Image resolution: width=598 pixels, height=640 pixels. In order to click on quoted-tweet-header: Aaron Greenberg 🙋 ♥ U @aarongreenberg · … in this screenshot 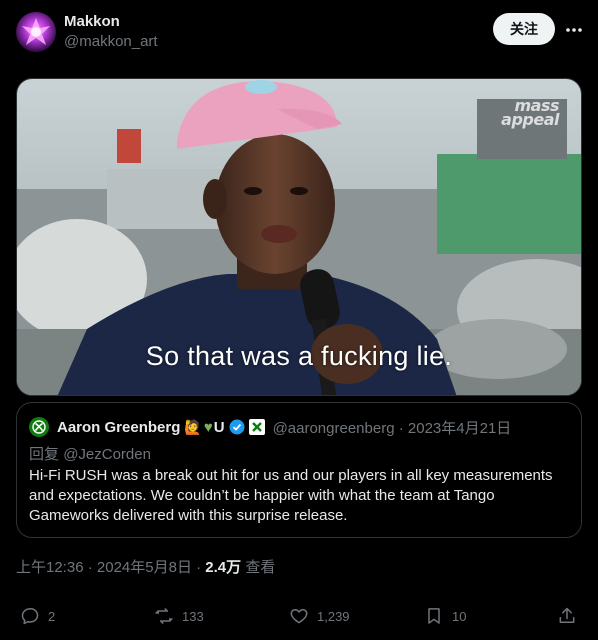, I will do `click(270, 427)`.